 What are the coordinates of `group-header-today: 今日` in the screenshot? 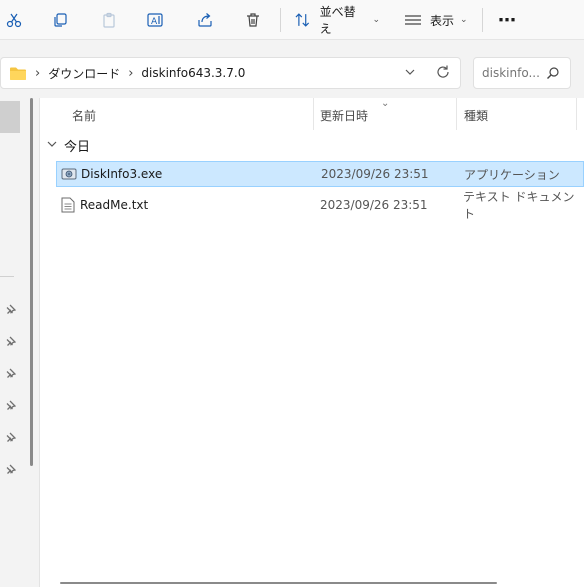 It's located at (68, 145).